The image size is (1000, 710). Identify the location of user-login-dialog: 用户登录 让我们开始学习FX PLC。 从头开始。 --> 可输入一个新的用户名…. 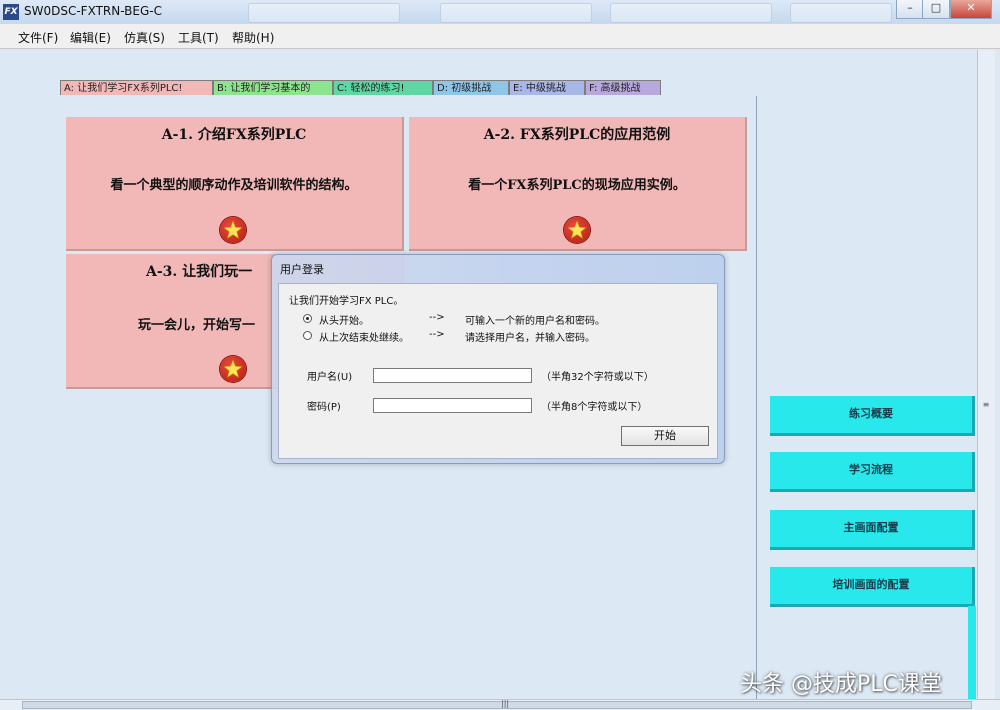
(498, 359).